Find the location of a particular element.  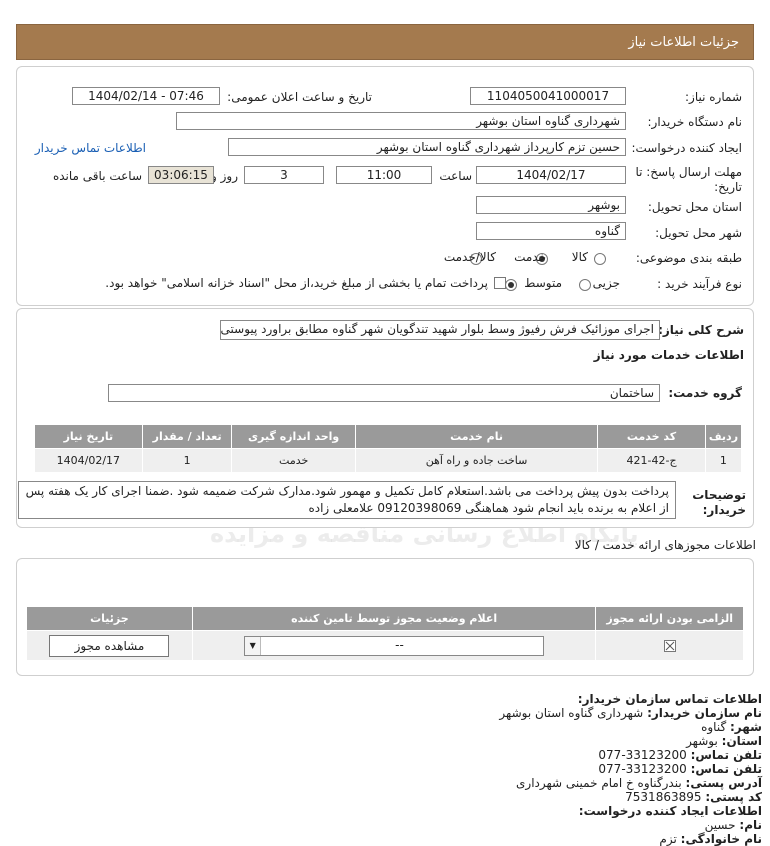

col-code: کد خدمت is located at coordinates (651, 436).